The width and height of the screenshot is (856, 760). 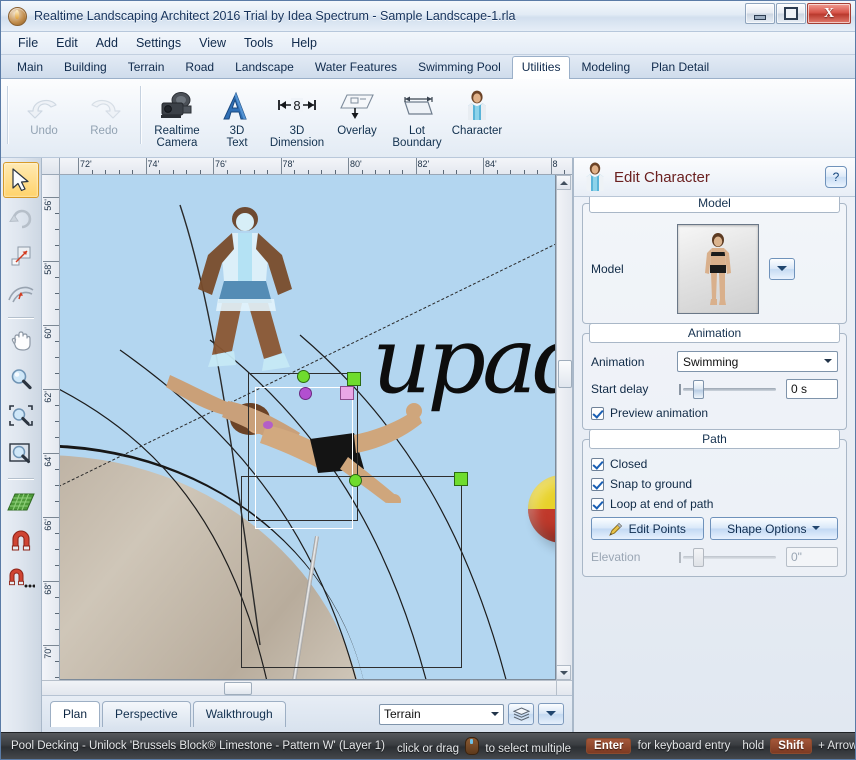 What do you see at coordinates (21, 417) in the screenshot?
I see `zoom-region-tool` at bounding box center [21, 417].